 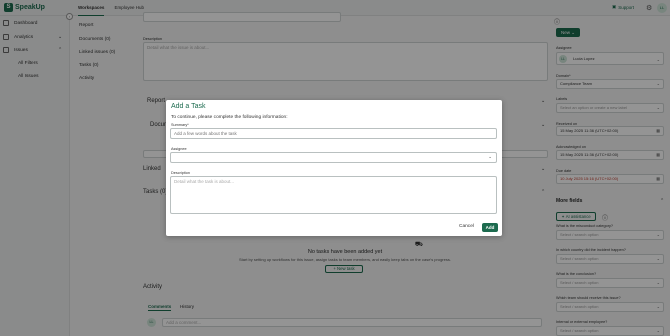 What do you see at coordinates (490, 227) in the screenshot?
I see `add-button: Add` at bounding box center [490, 227].